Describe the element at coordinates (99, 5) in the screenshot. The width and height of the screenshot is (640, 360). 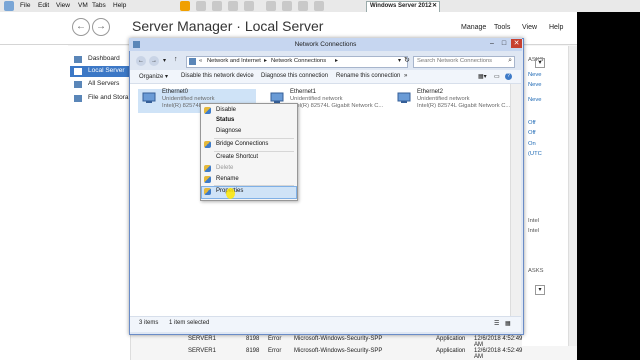
I see `vm-menu-tabs: Tabs` at that location.